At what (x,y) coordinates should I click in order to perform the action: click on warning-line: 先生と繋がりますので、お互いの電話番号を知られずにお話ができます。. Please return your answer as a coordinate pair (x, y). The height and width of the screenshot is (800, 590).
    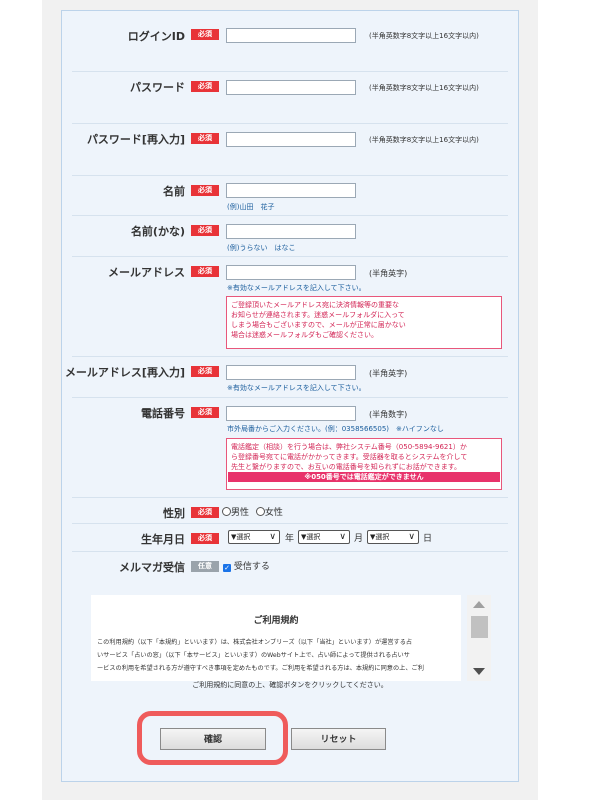
    Looking at the image, I should click on (346, 467).